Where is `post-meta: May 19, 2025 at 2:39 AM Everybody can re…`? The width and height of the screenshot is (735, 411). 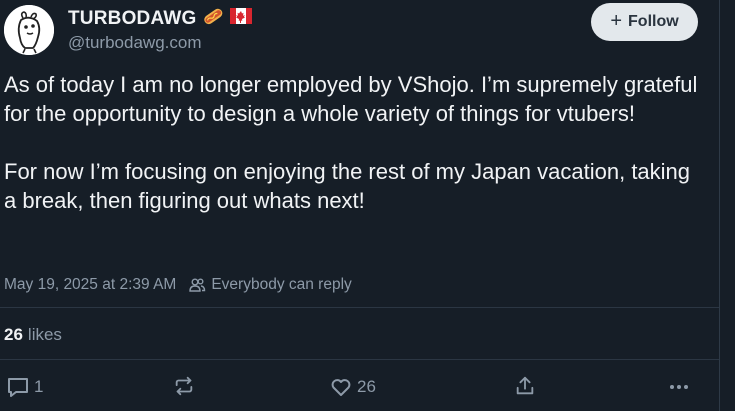
post-meta: May 19, 2025 at 2:39 AM Everybody can re… is located at coordinates (178, 285).